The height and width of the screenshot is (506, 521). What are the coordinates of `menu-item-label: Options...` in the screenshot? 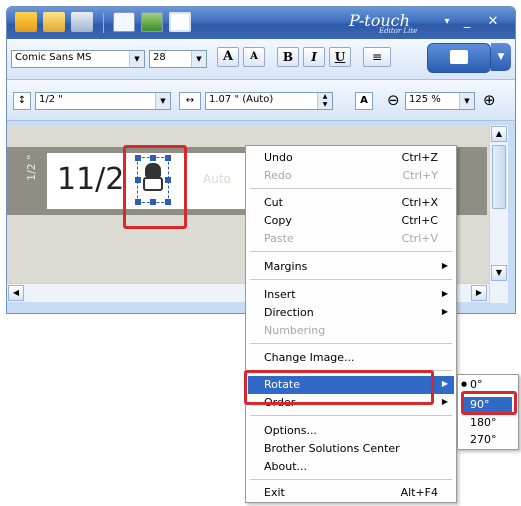 It's located at (290, 430).